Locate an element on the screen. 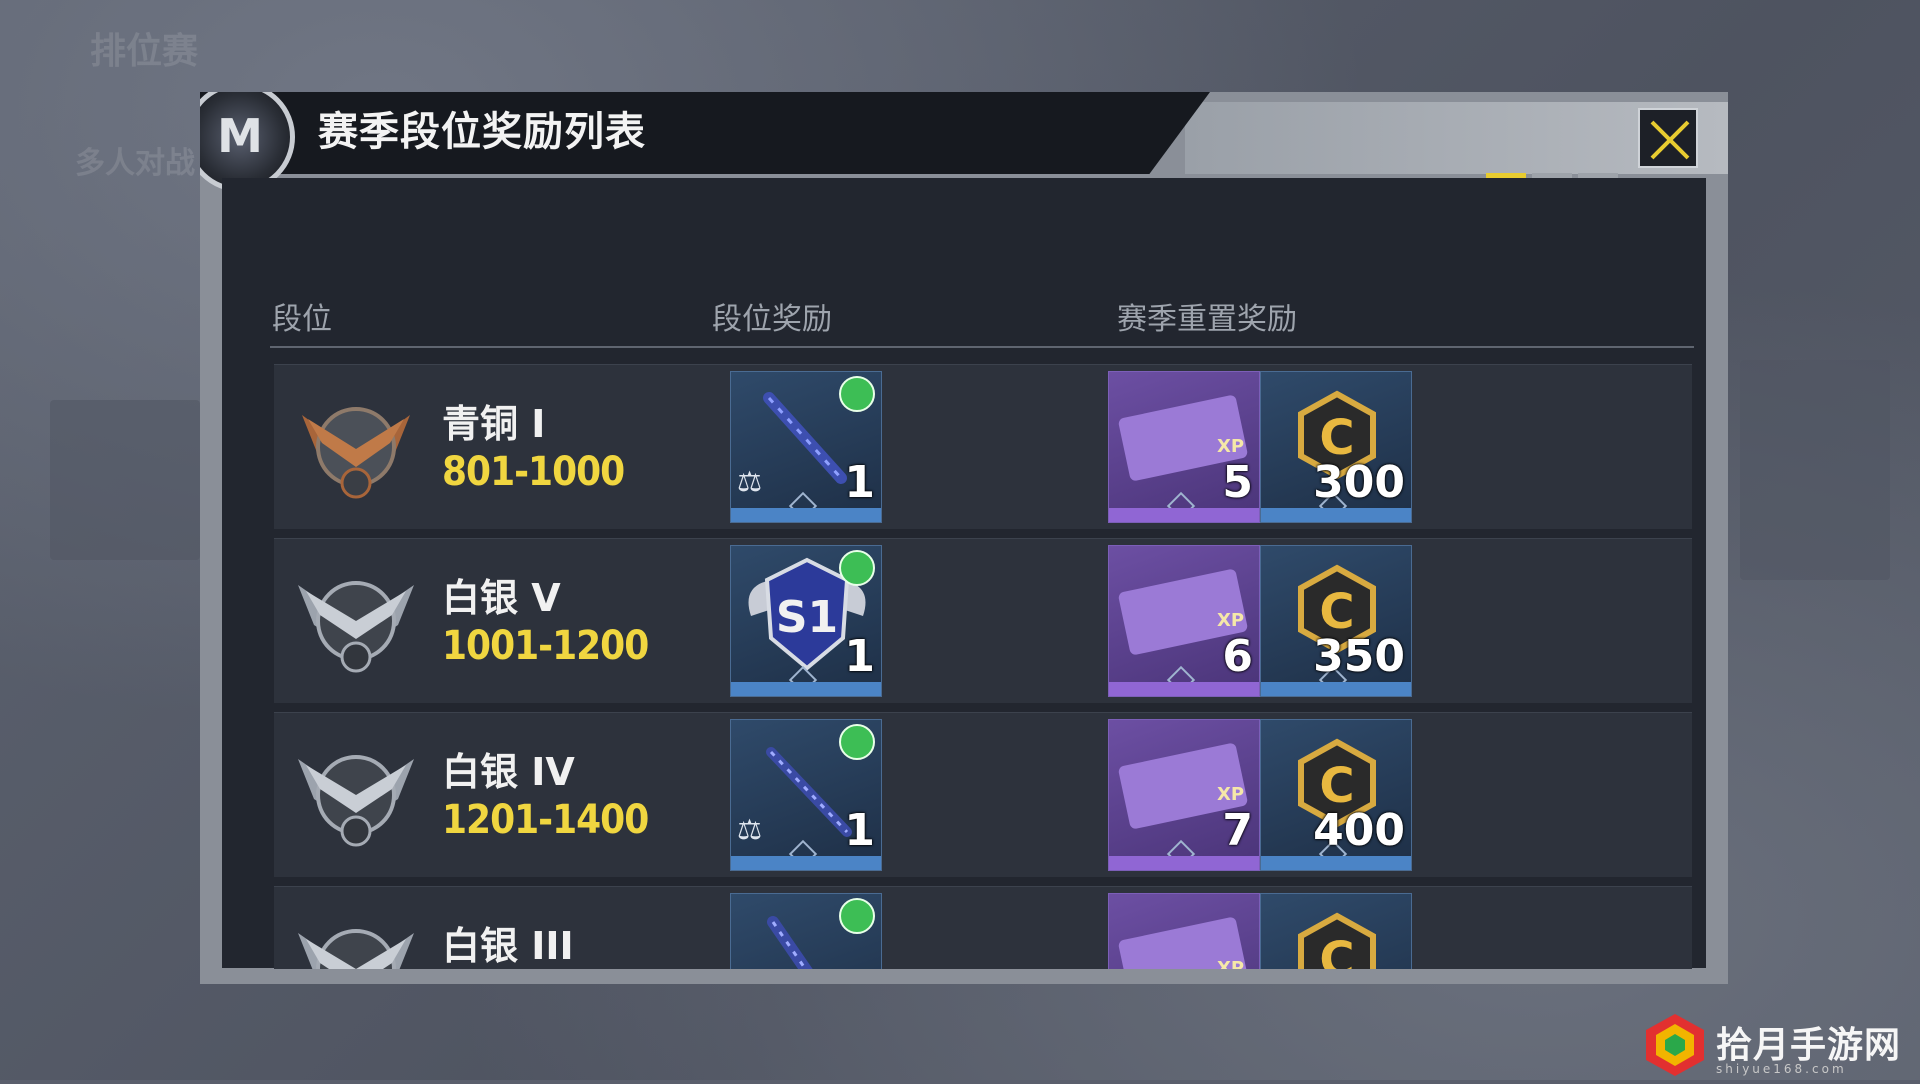 The image size is (1920, 1084). game-logo-icon: M is located at coordinates (247, 142).